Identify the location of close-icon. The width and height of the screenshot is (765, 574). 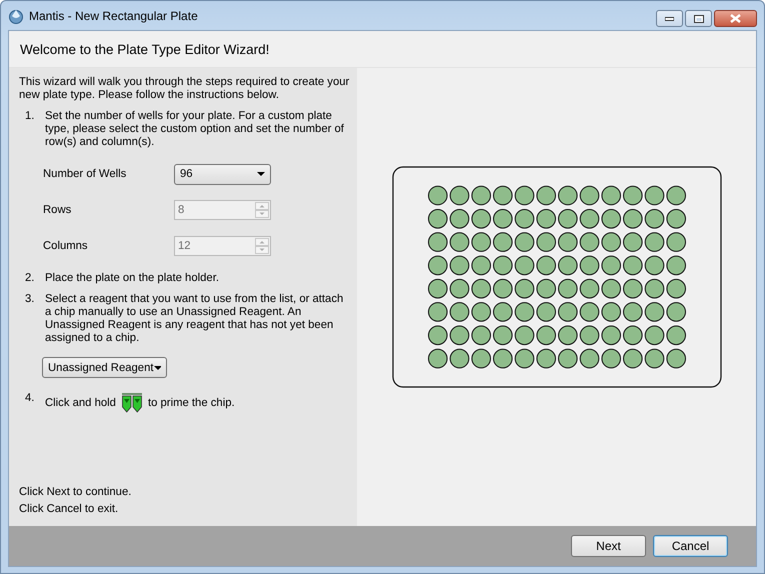
(735, 18).